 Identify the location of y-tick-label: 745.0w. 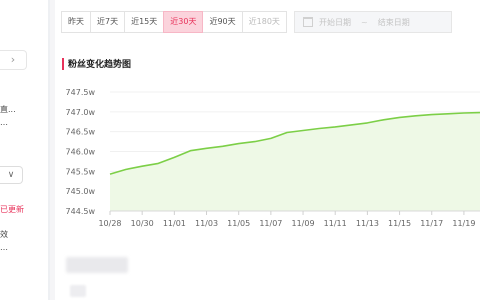
(81, 191).